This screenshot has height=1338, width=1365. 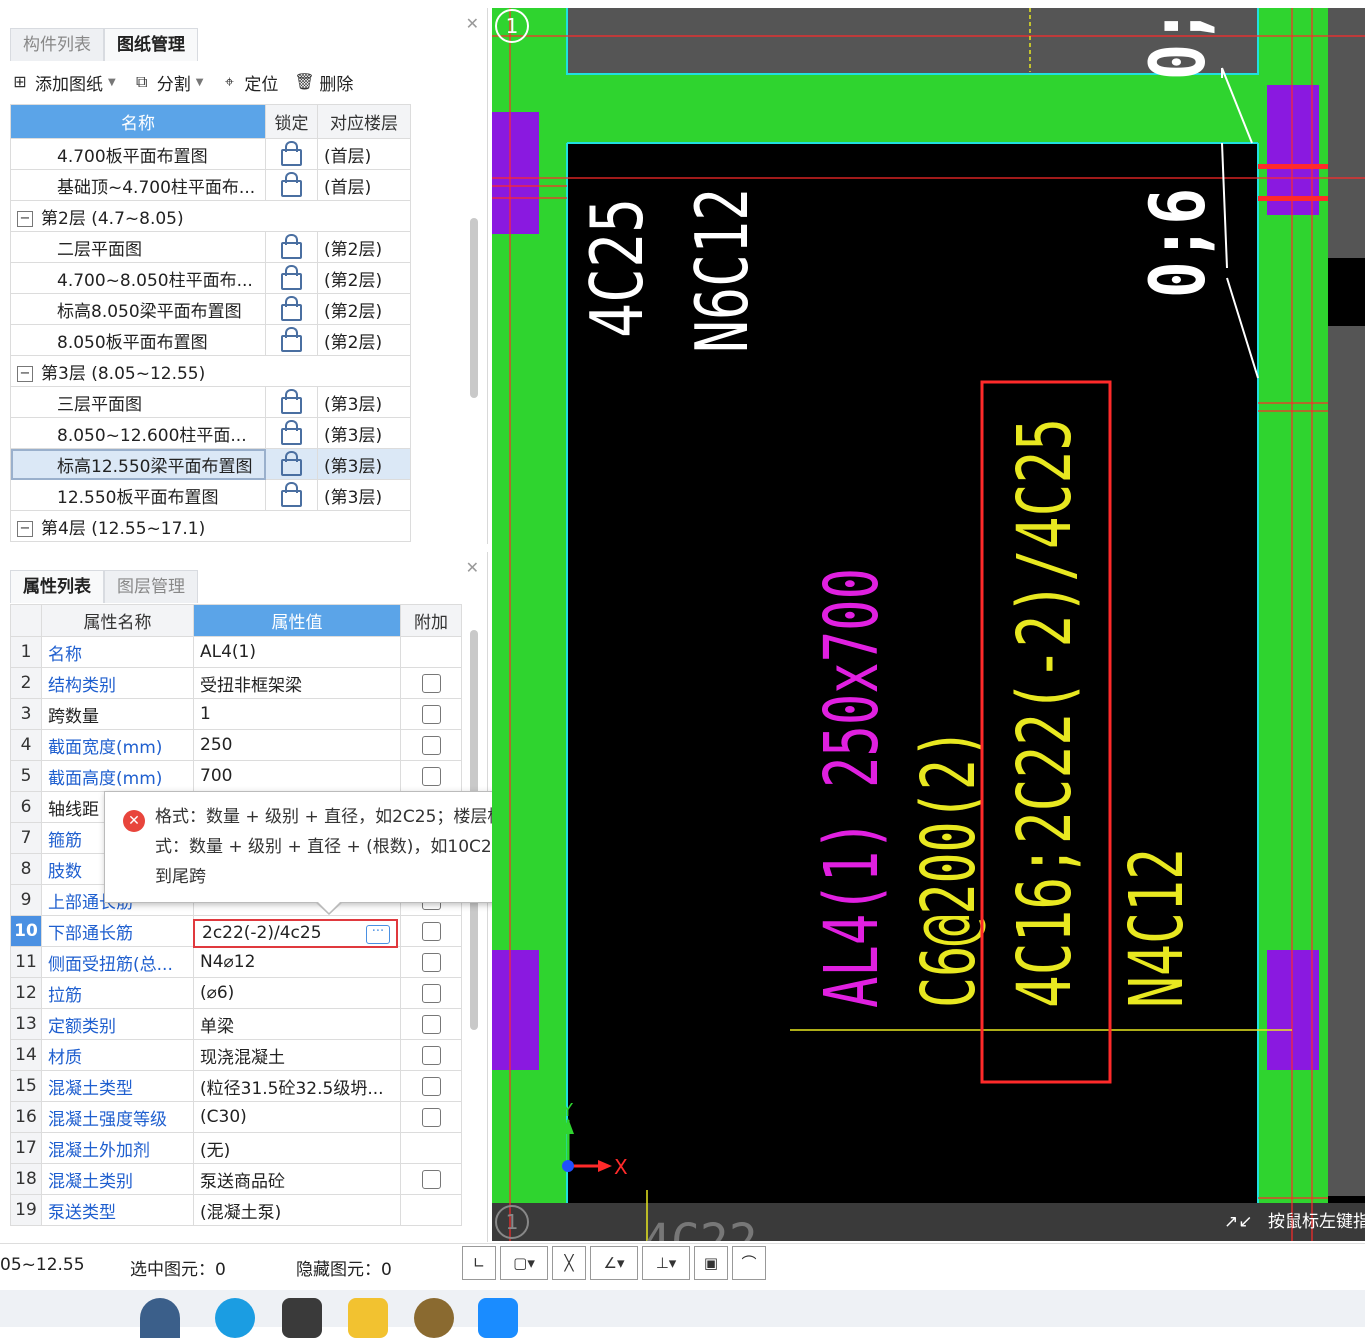 What do you see at coordinates (167, 82) in the screenshot?
I see `split-button: ⧉ 分割 ▼` at bounding box center [167, 82].